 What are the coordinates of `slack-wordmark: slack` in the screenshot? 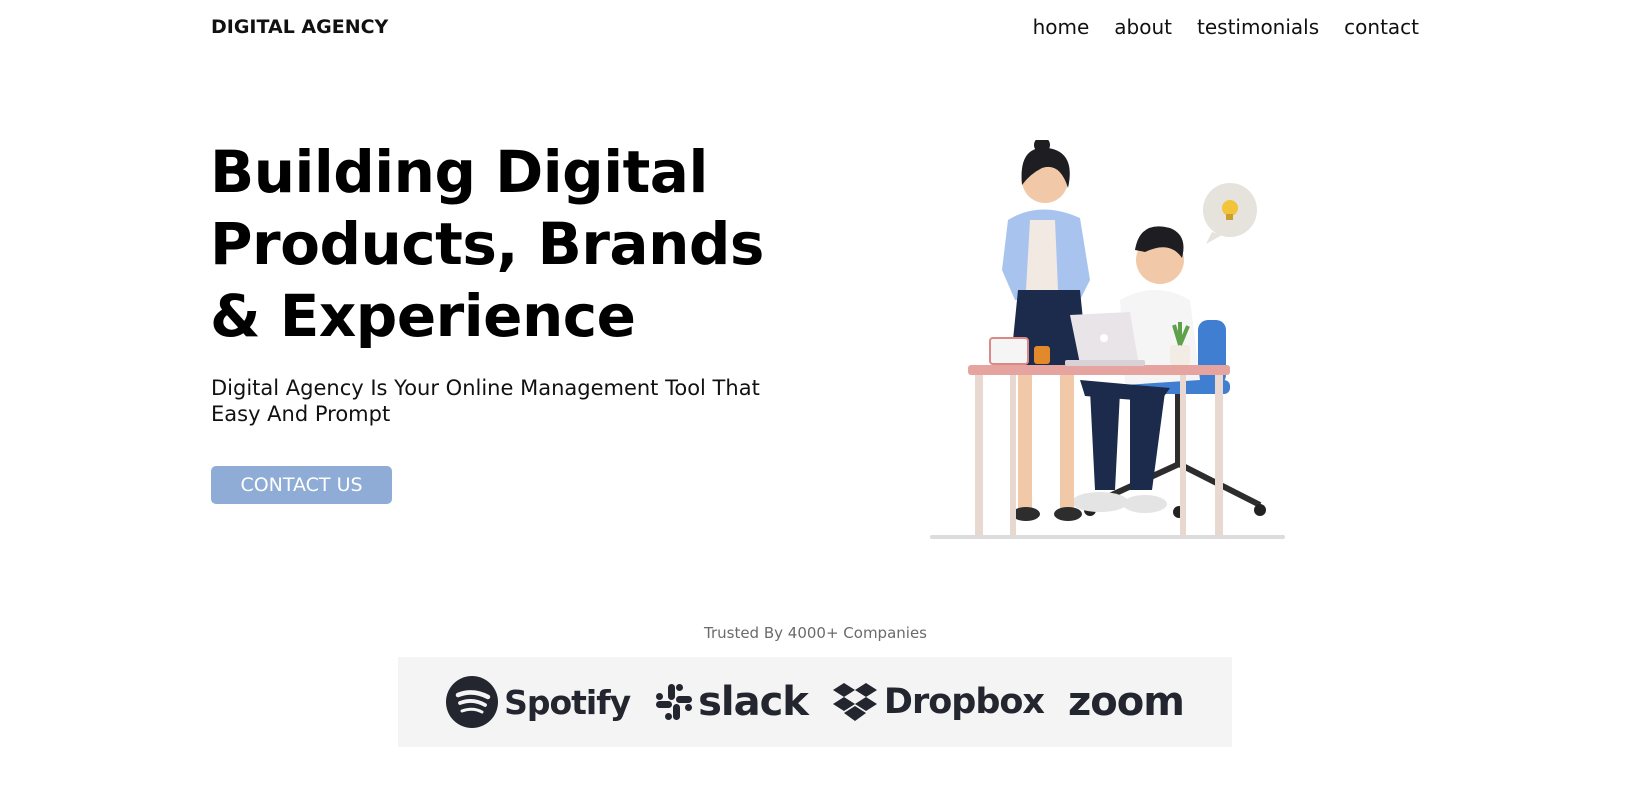 It's located at (753, 702).